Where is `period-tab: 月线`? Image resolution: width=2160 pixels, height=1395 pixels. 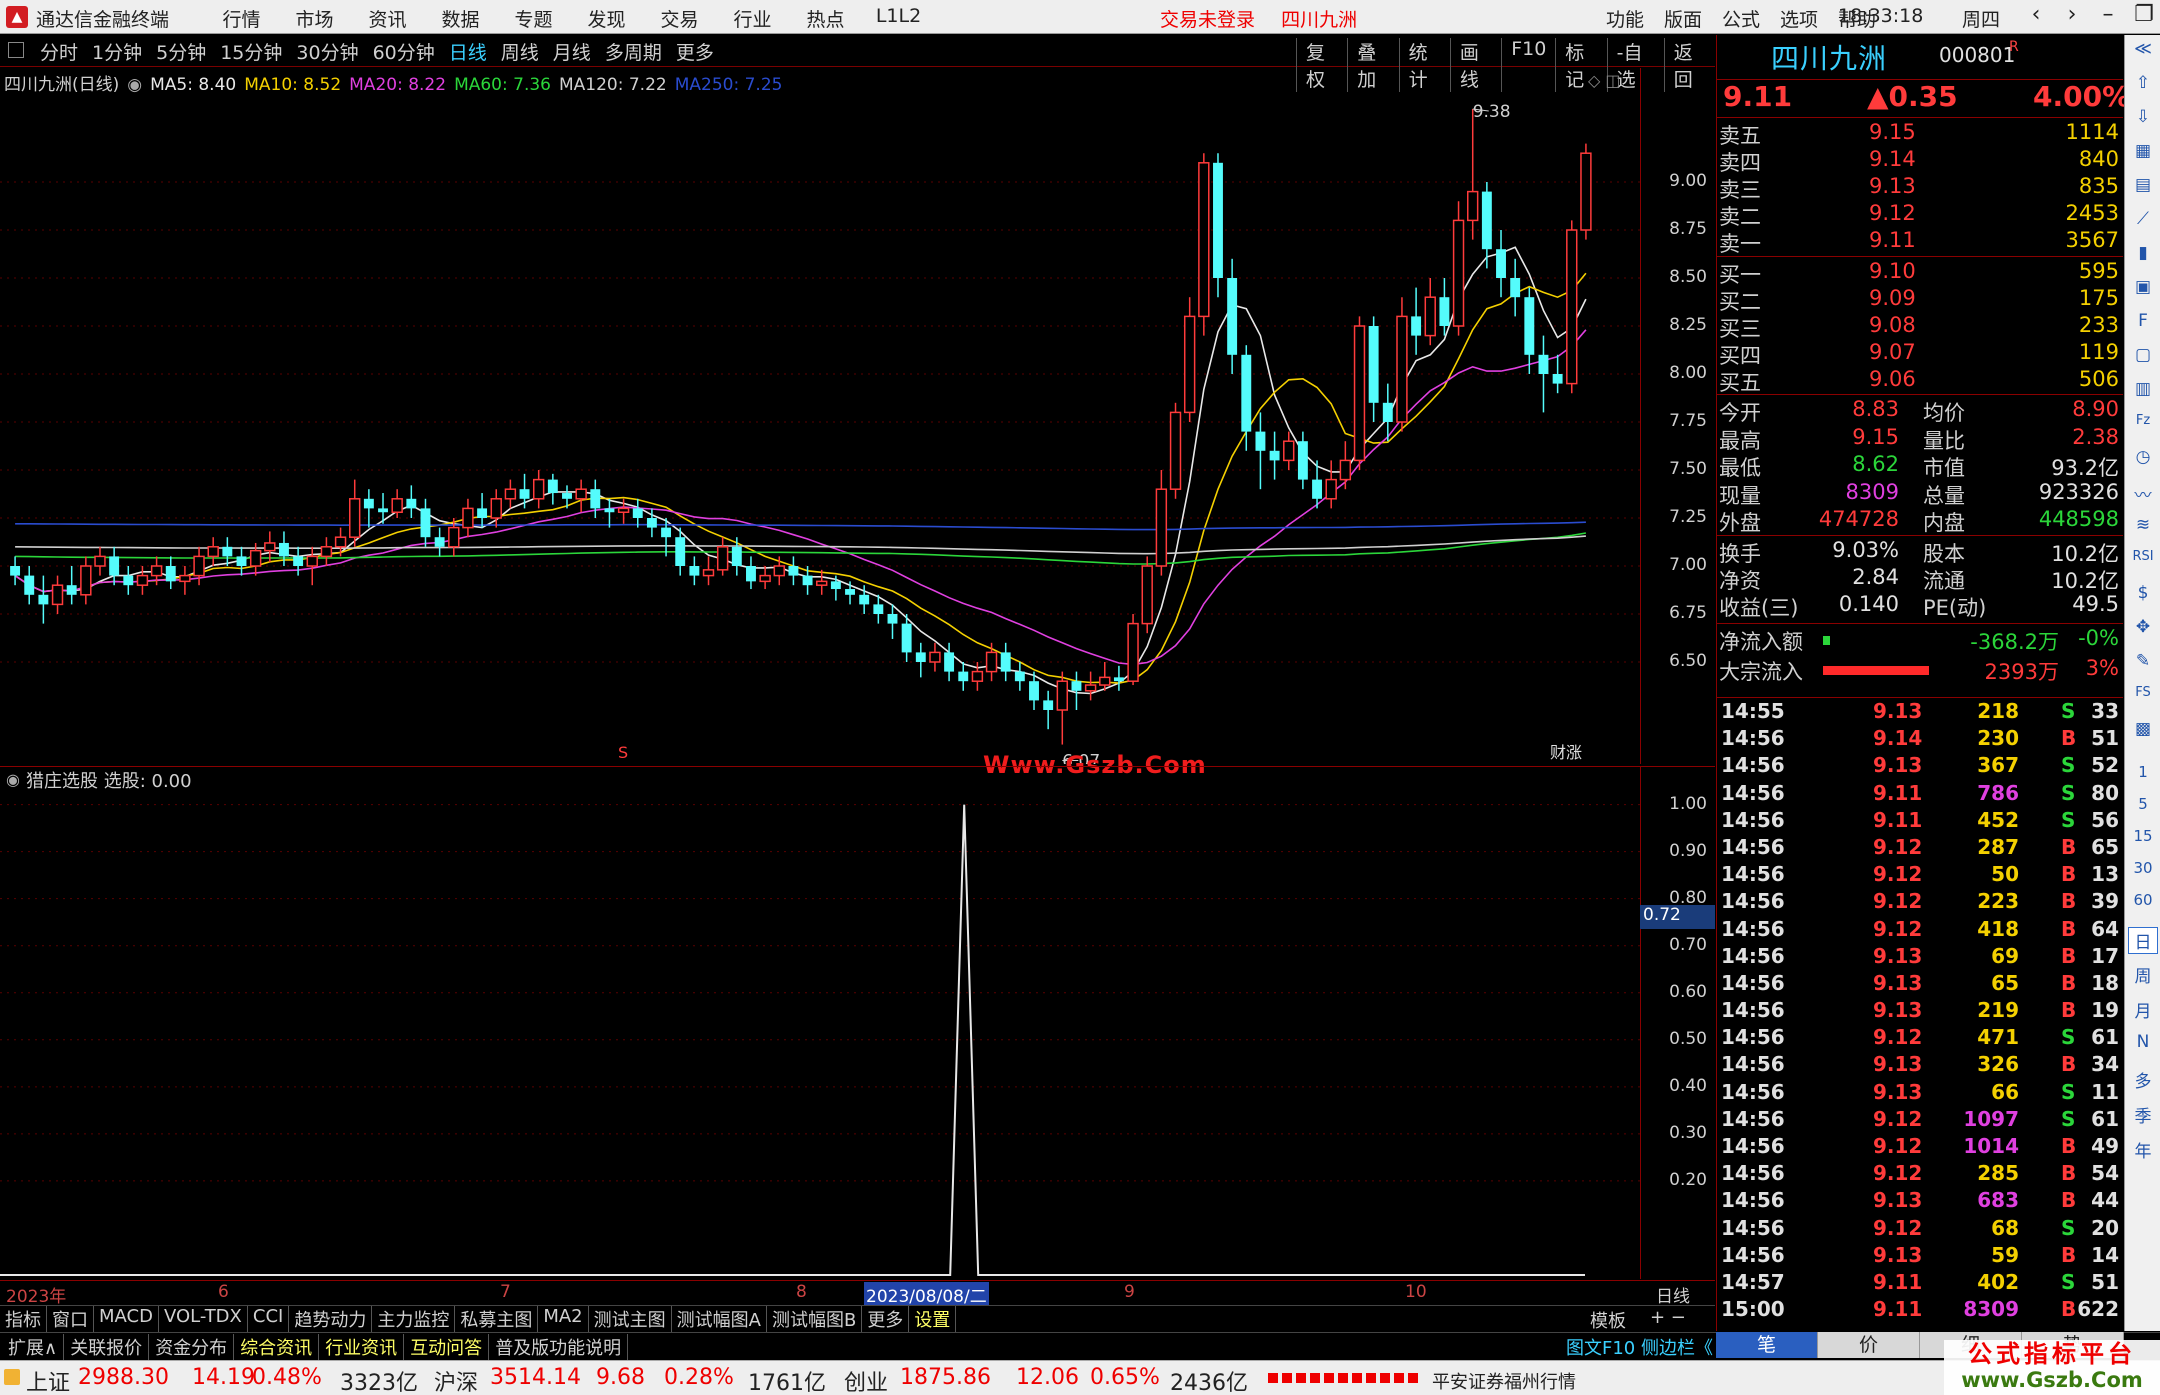
period-tab: 月线 is located at coordinates (572, 51).